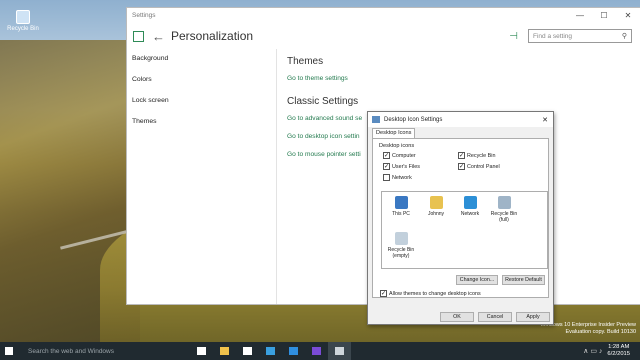  I want to click on icon-label: This PC, so click(401, 214).